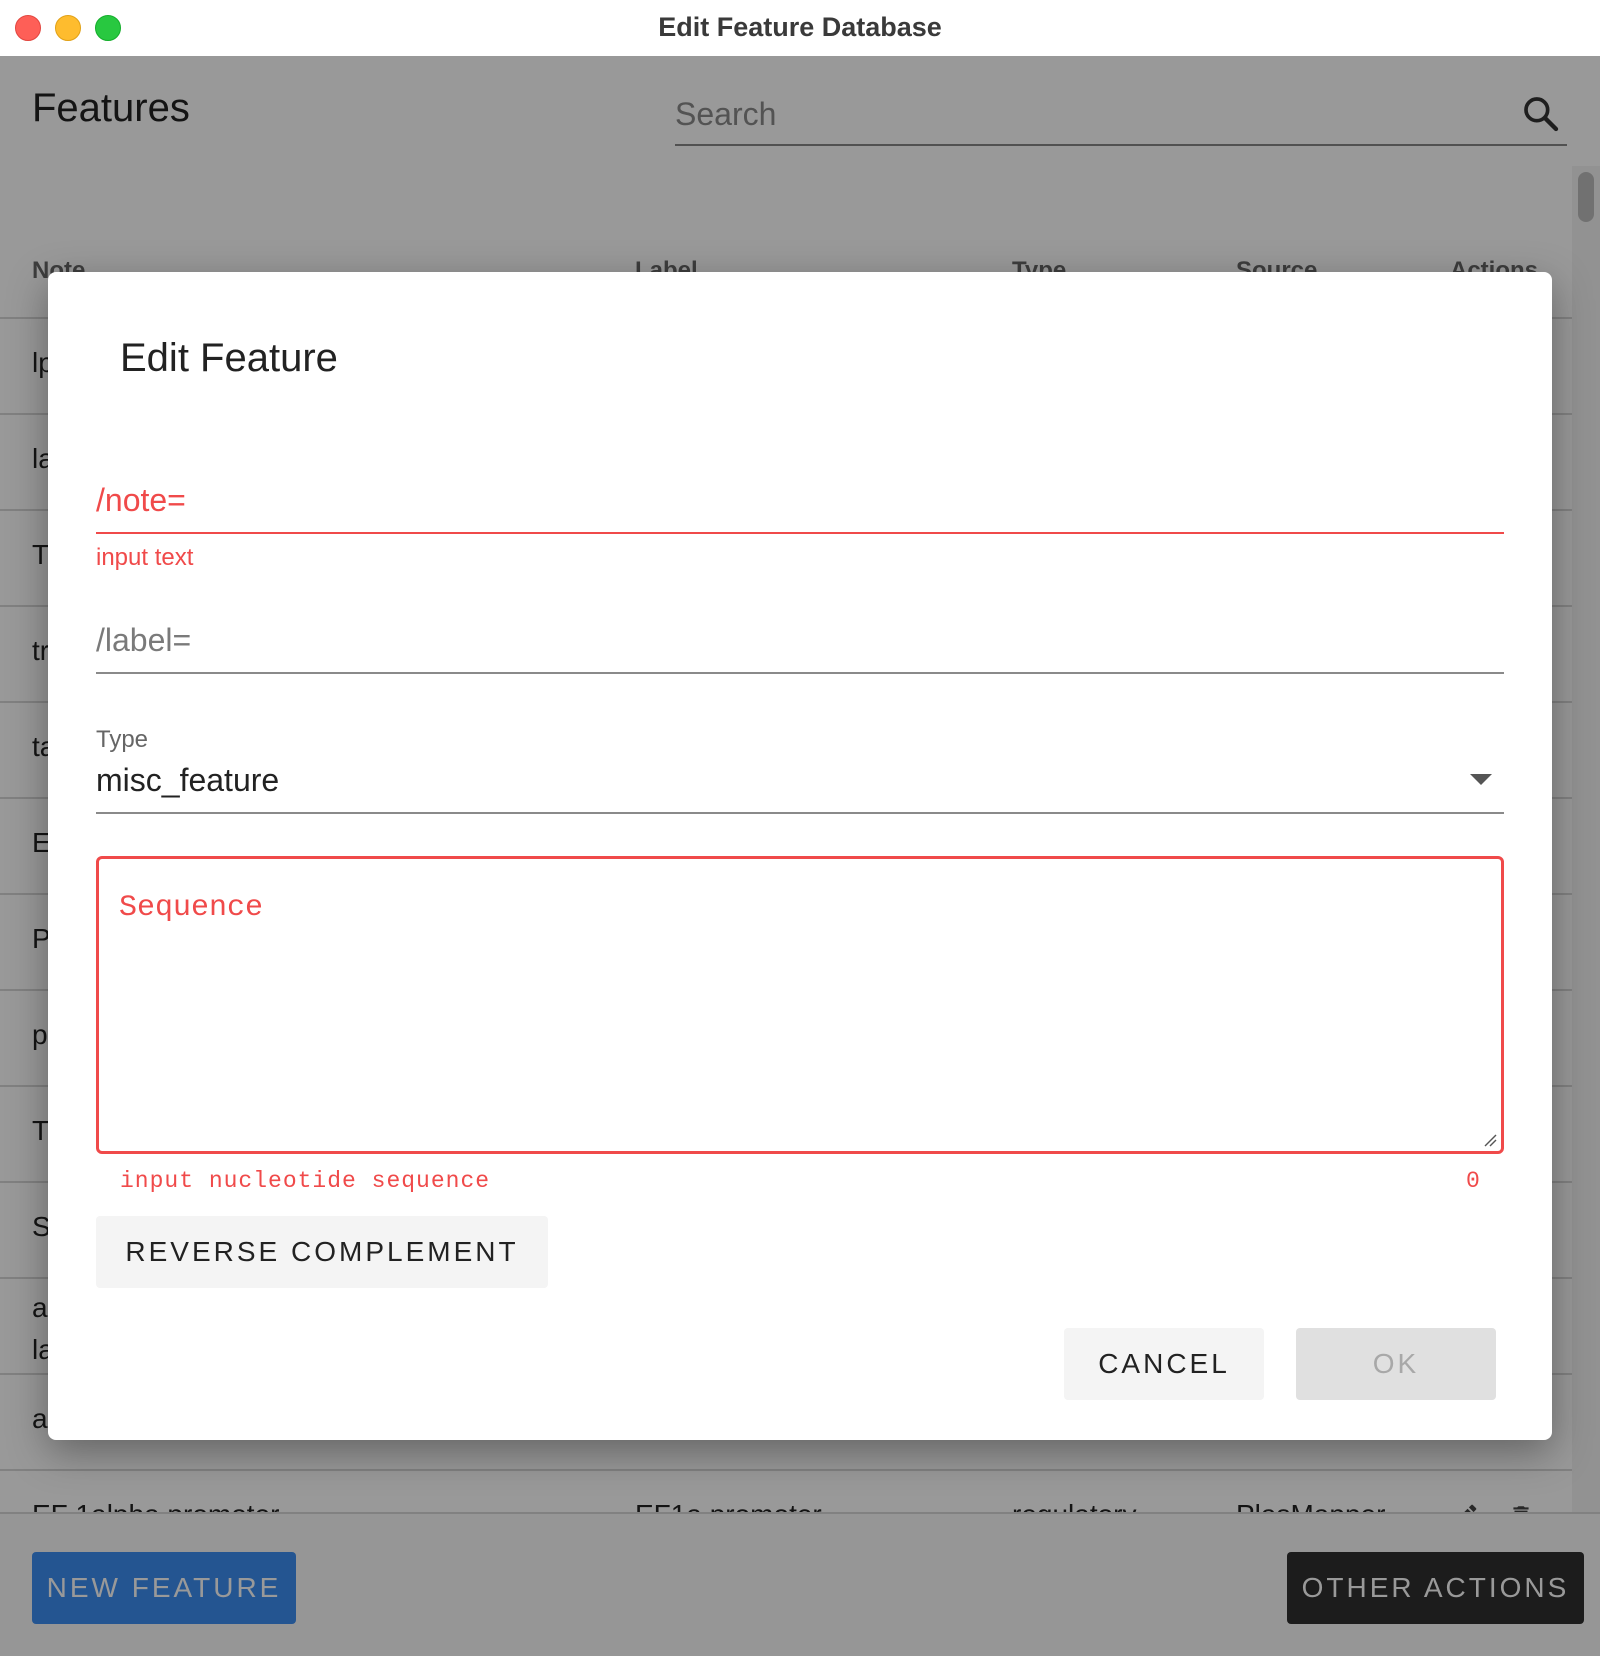 The height and width of the screenshot is (1656, 1600). I want to click on label-input, so click(800, 640).